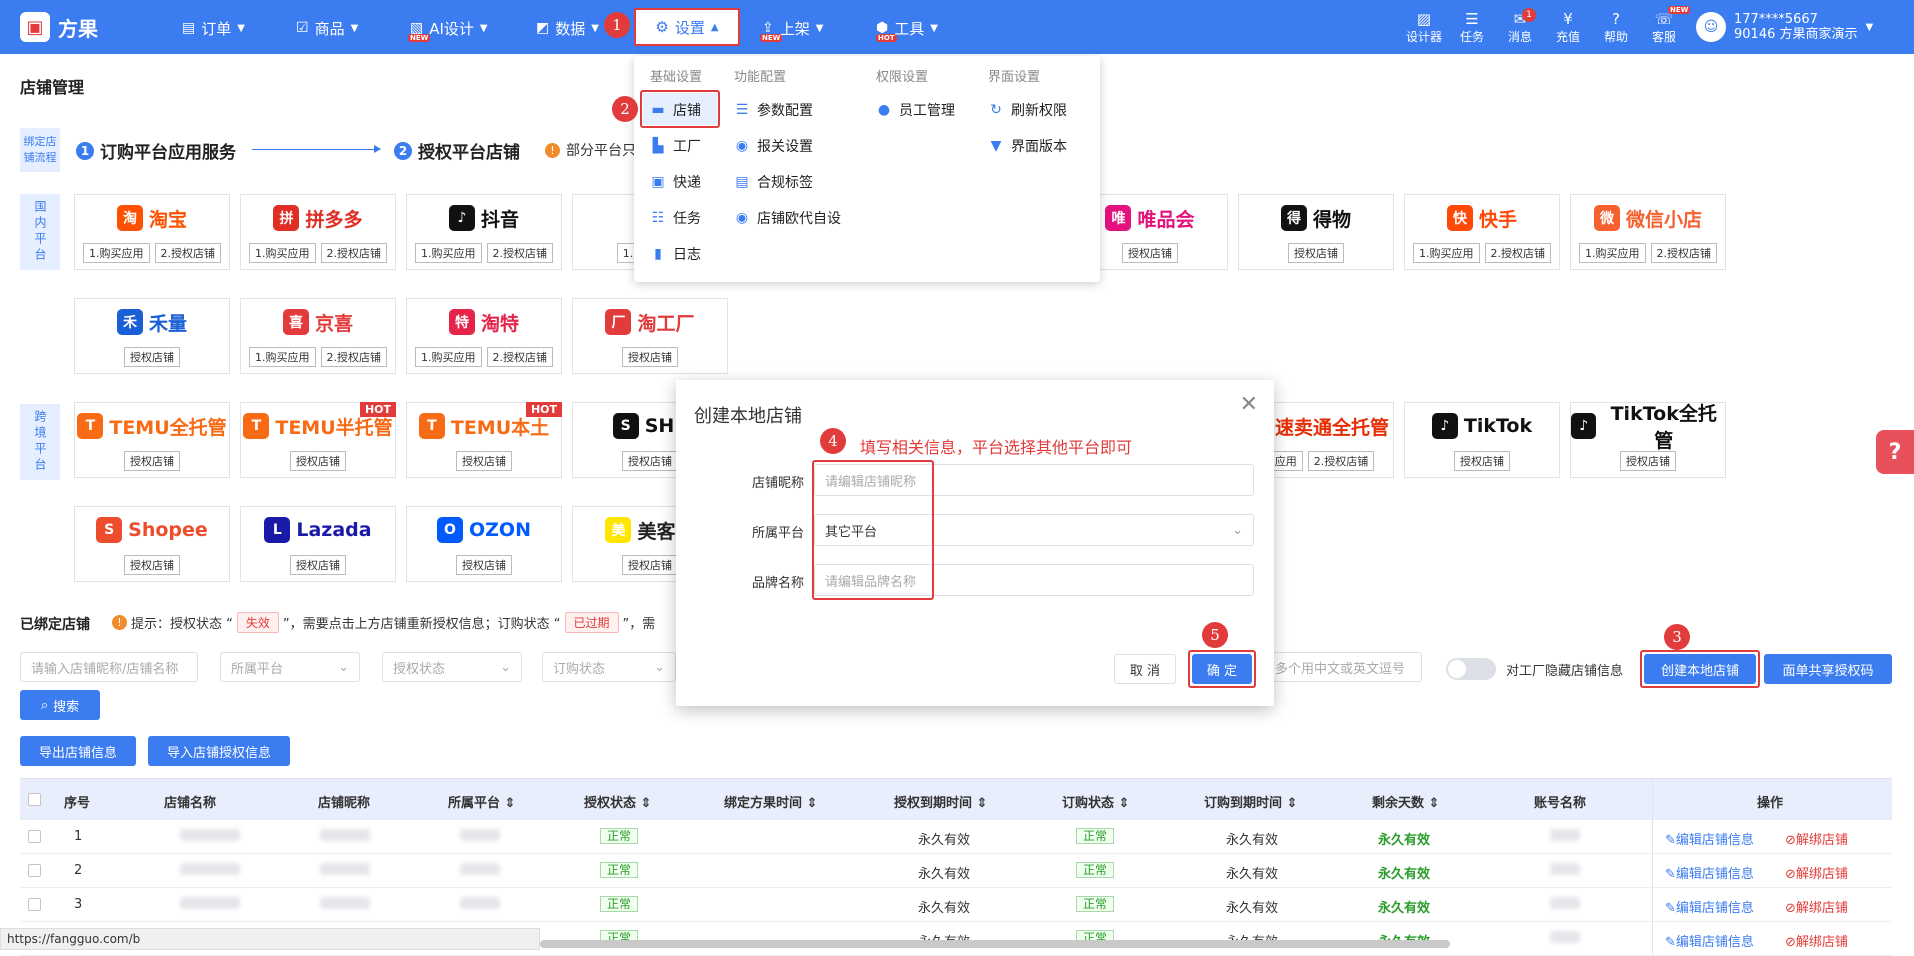 This screenshot has width=1914, height=956. I want to click on platform-card: 特淘特 1.购买应用 2.授权店铺, so click(484, 336).